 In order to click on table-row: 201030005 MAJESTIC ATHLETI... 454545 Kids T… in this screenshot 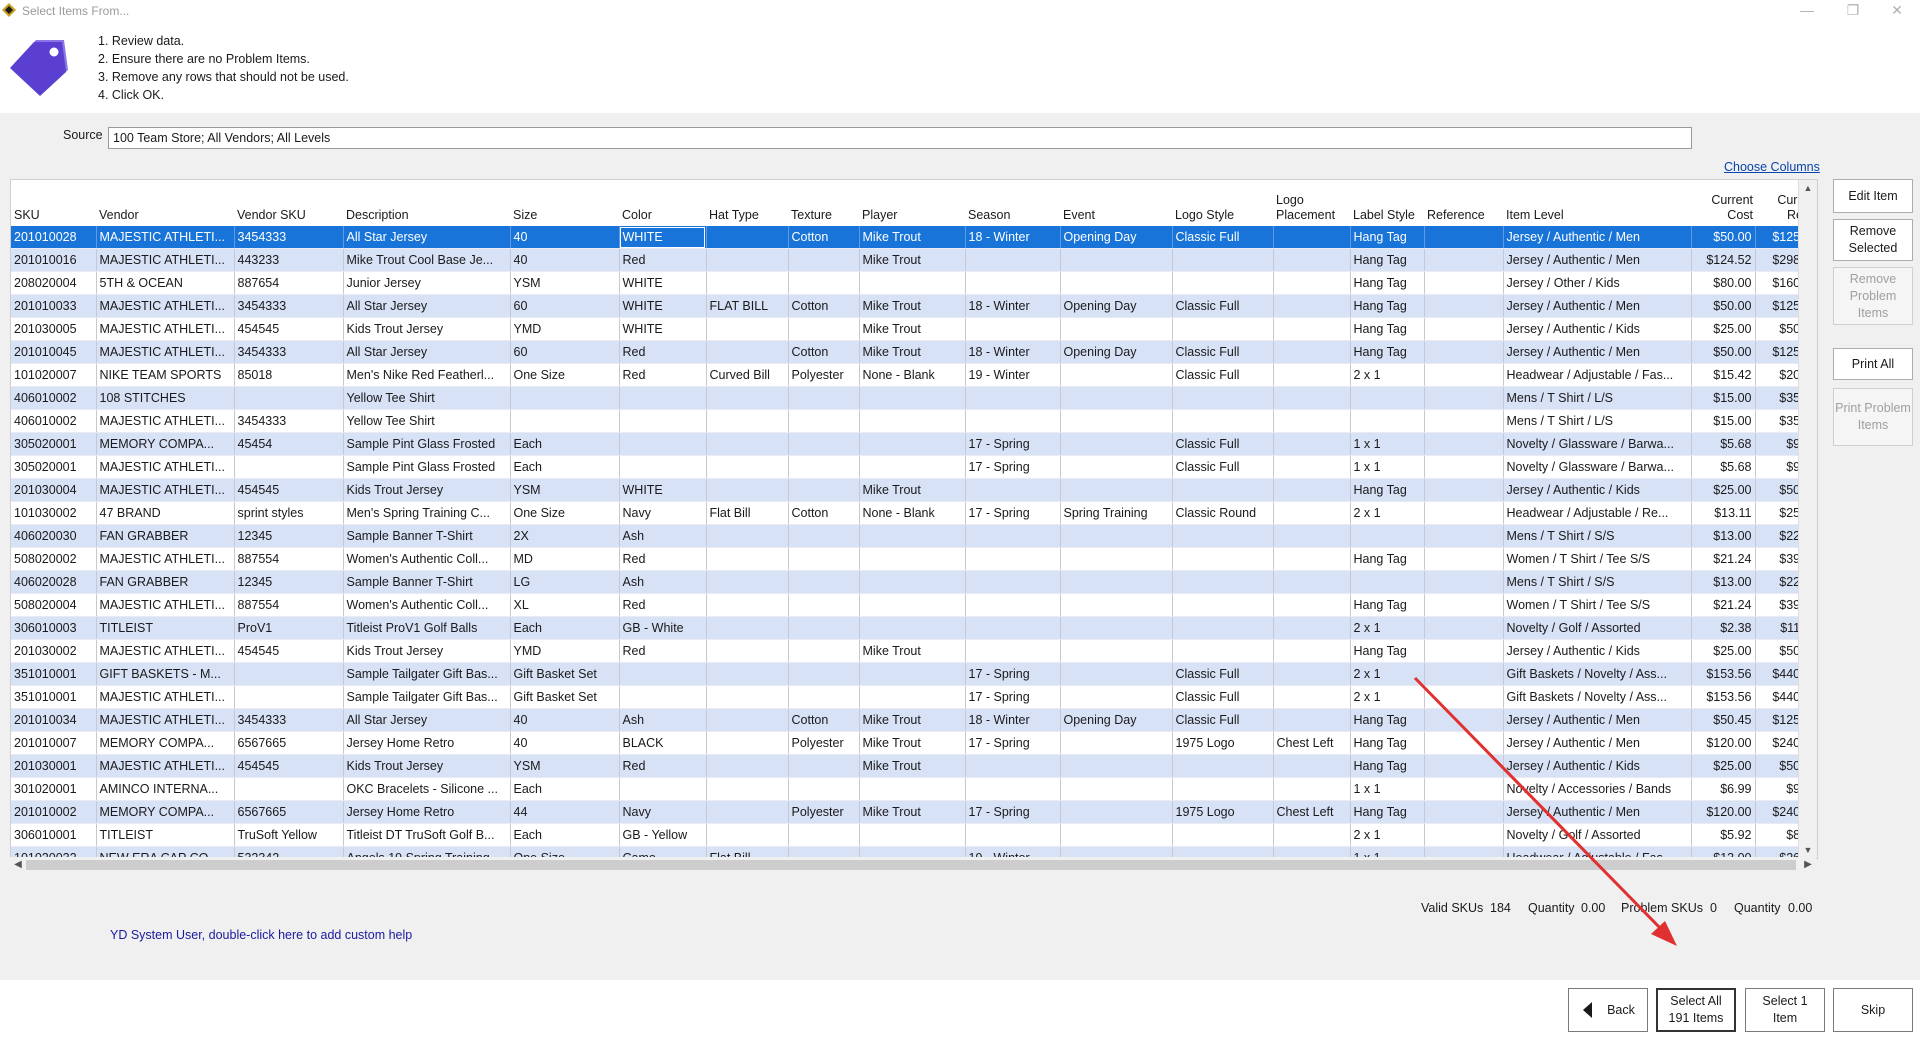, I will do `click(914, 329)`.